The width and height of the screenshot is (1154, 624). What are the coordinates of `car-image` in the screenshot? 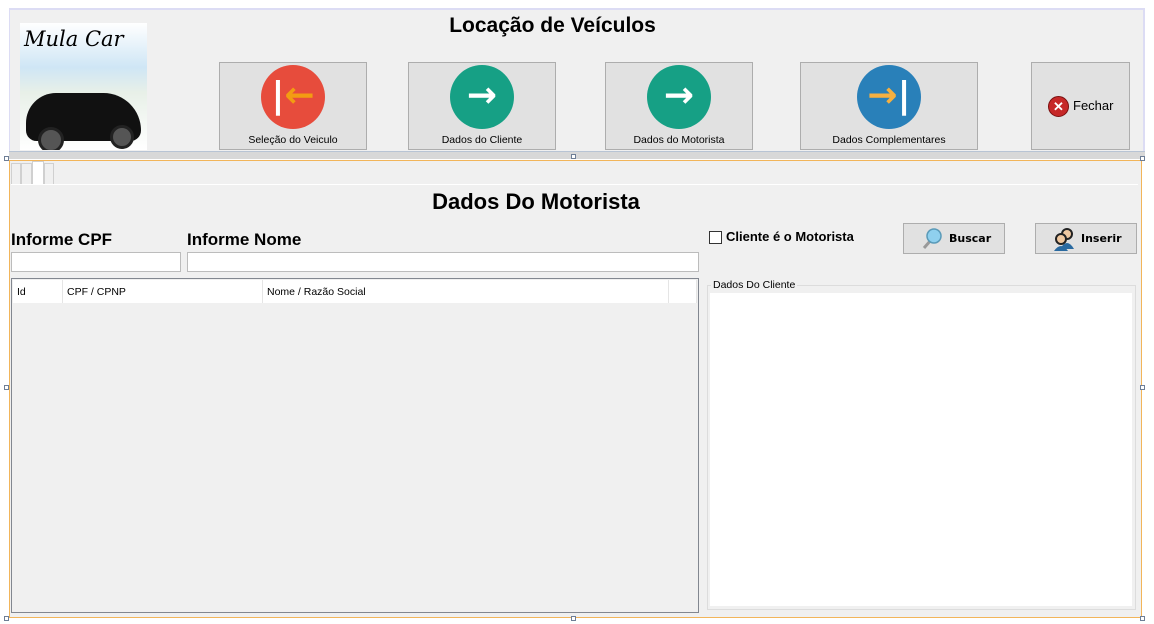 It's located at (83, 121).